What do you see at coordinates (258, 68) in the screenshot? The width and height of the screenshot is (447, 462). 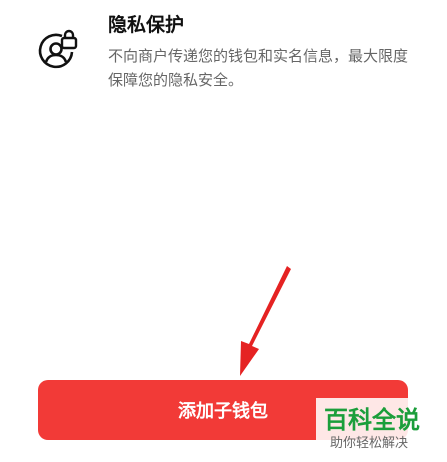 I see `privacy-description: 不向商户传递您的钱包和实名信息，最大限度保障您的隐私安全。` at bounding box center [258, 68].